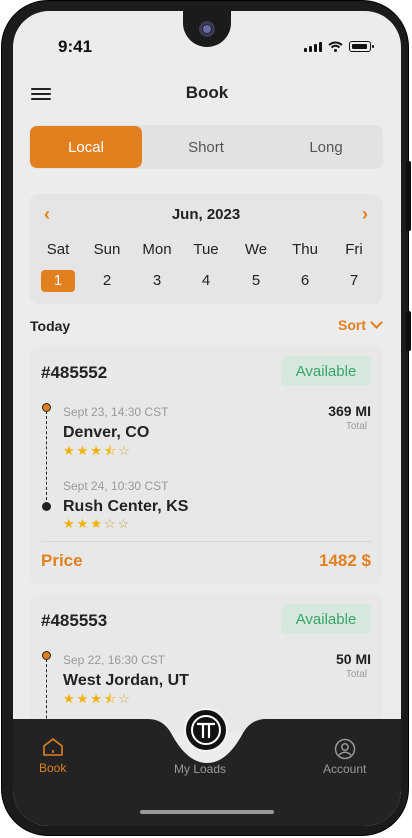  I want to click on delivery-rating-stars: ★★★☆☆, so click(97, 523).